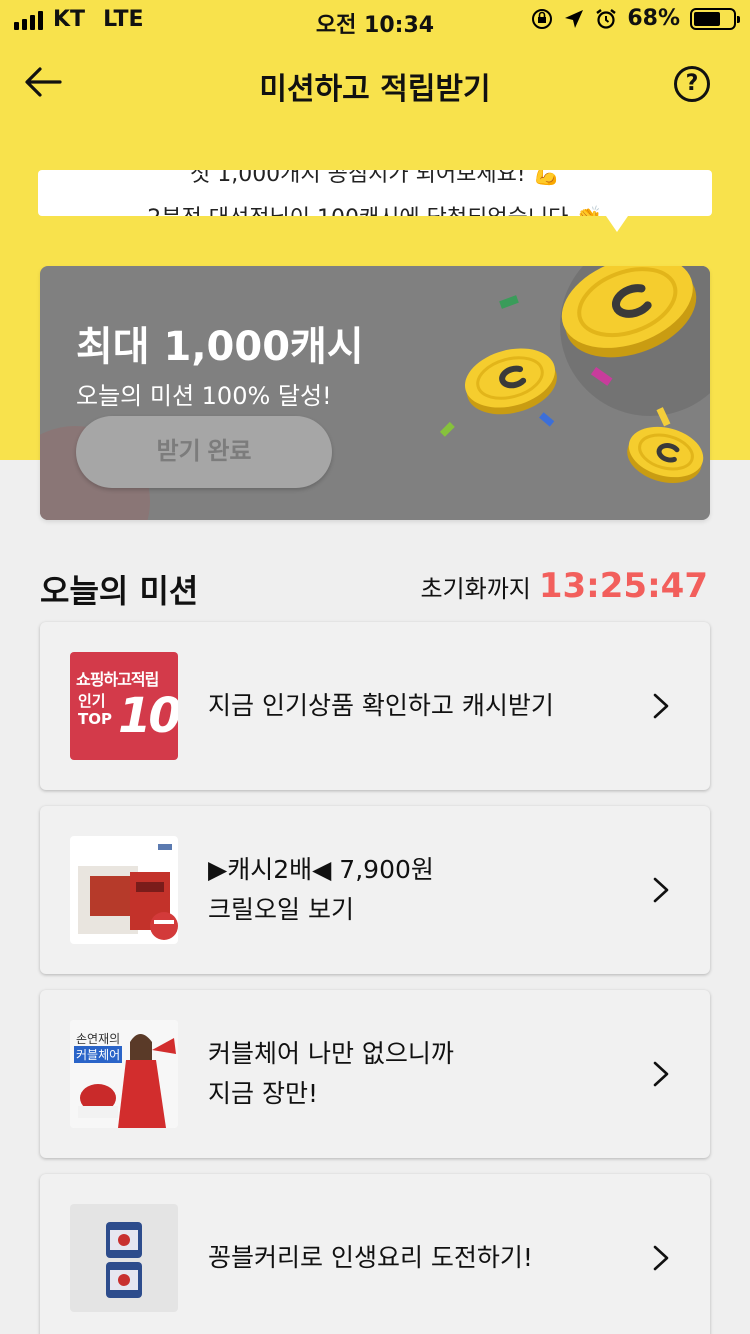  What do you see at coordinates (475, 589) in the screenshot?
I see `reset-label: 초기화까지` at bounding box center [475, 589].